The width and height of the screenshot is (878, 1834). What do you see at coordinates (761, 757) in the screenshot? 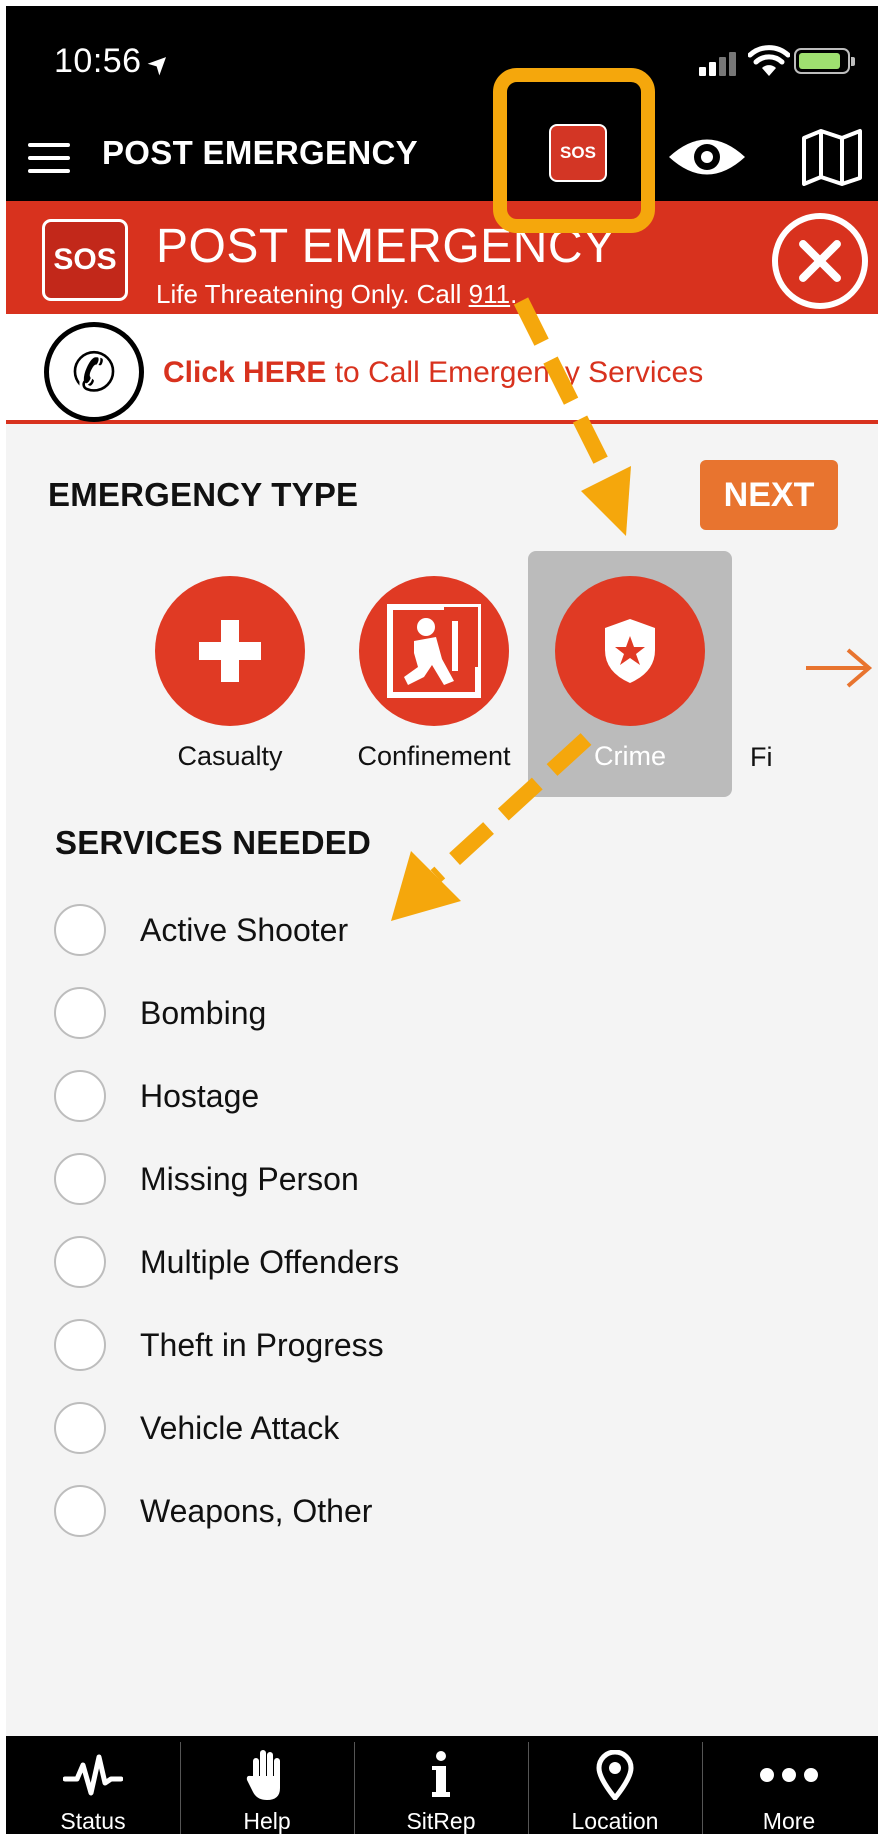
I see `type-label-partial: Fi` at bounding box center [761, 757].